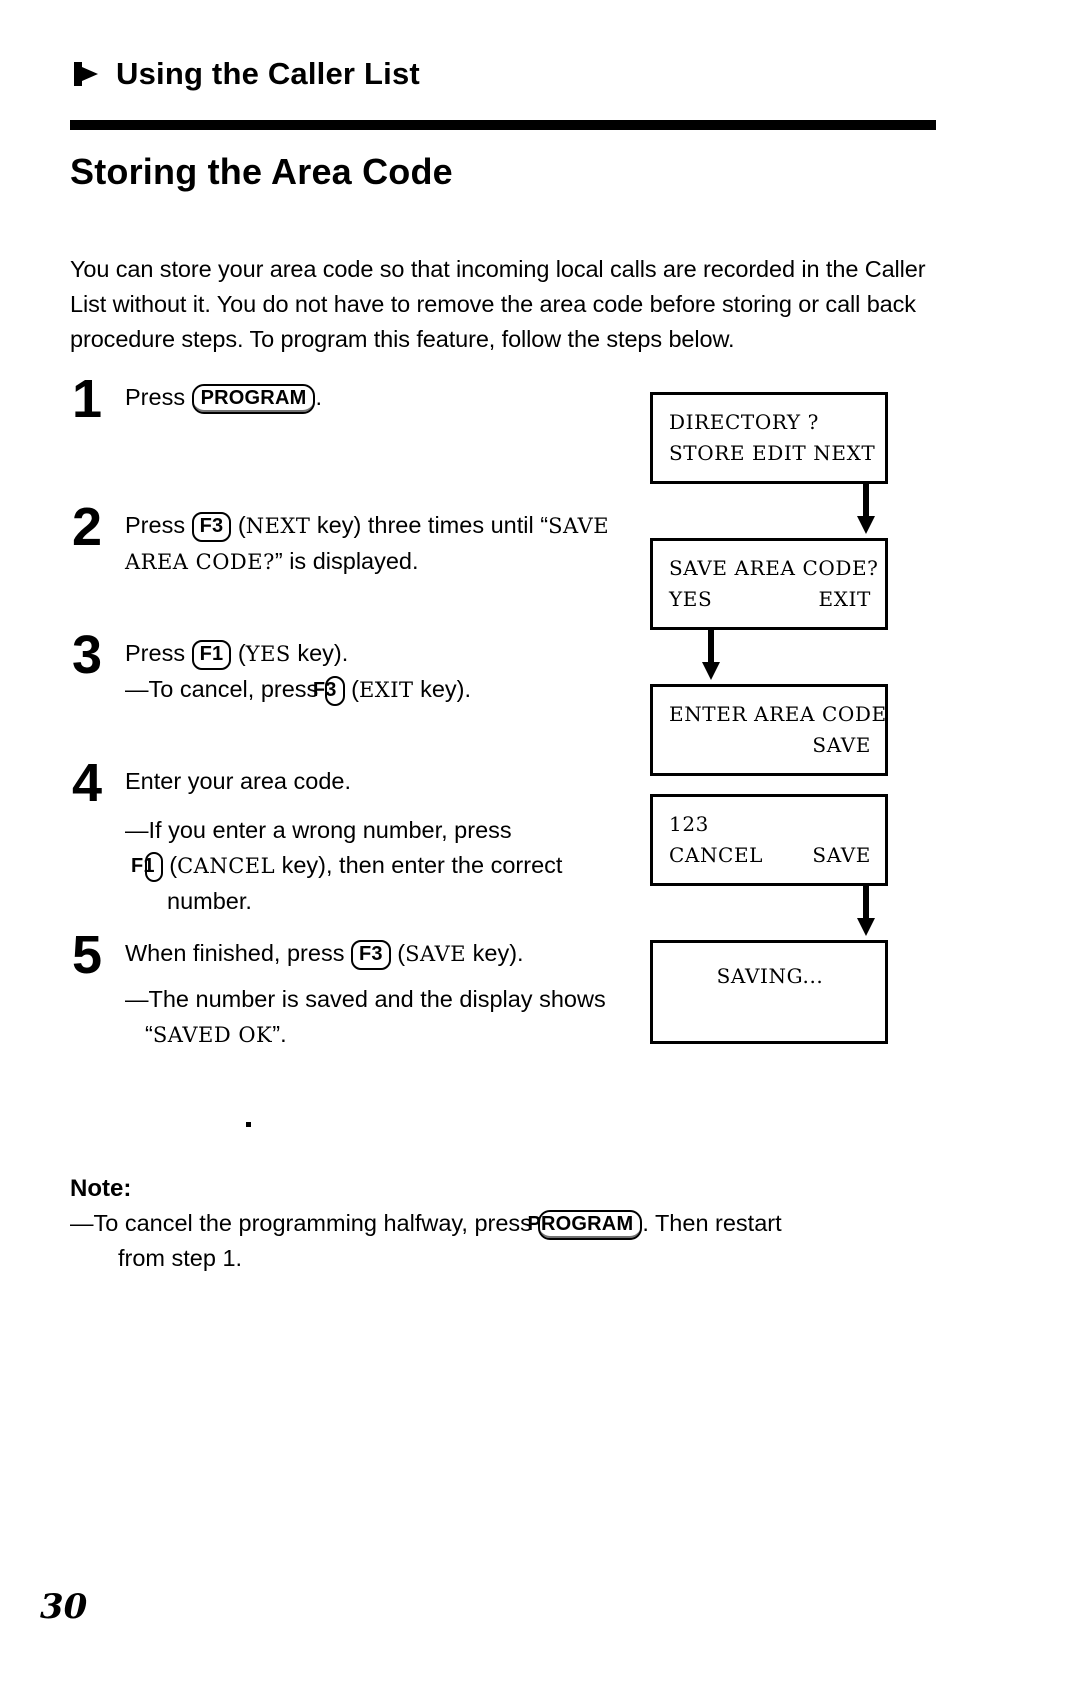 This screenshot has width=1080, height=1691. What do you see at coordinates (64, 1607) in the screenshot?
I see `page-number: 30` at bounding box center [64, 1607].